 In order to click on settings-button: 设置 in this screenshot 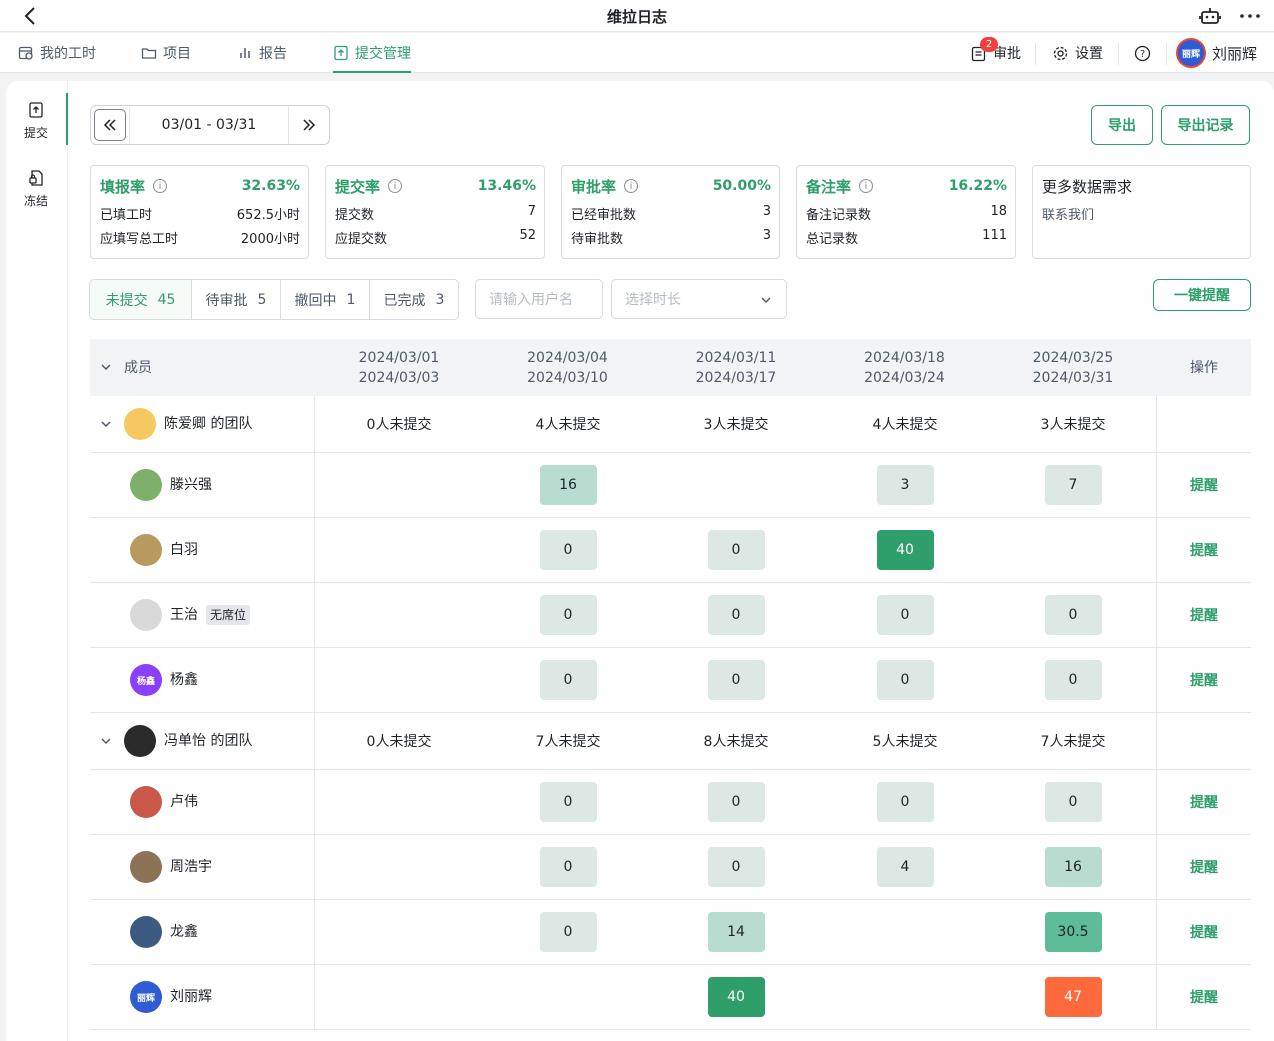, I will do `click(1077, 53)`.